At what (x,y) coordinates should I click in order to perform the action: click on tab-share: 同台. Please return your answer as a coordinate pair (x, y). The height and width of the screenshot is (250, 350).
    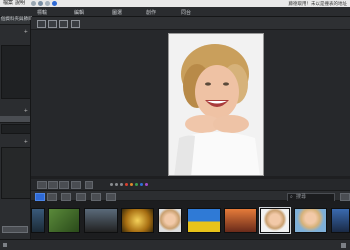
    Looking at the image, I should click on (186, 12).